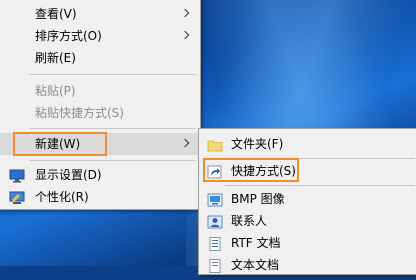 The image size is (416, 280). What do you see at coordinates (256, 243) in the screenshot?
I see `submenu-item-label: RTF 文档` at bounding box center [256, 243].